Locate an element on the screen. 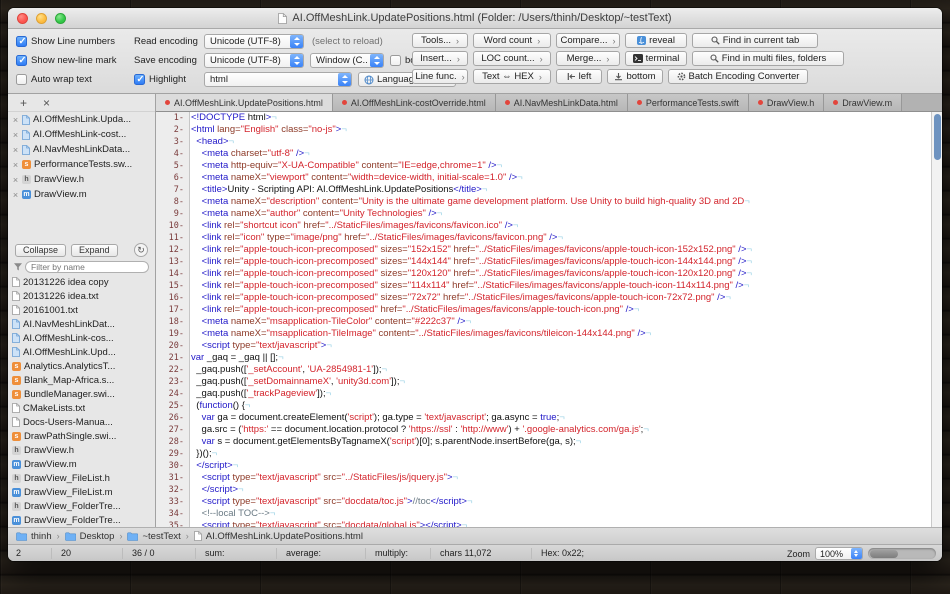 This screenshot has height=594, width=950. file-list-item: h DrawView_FileList.h is located at coordinates (81, 478).